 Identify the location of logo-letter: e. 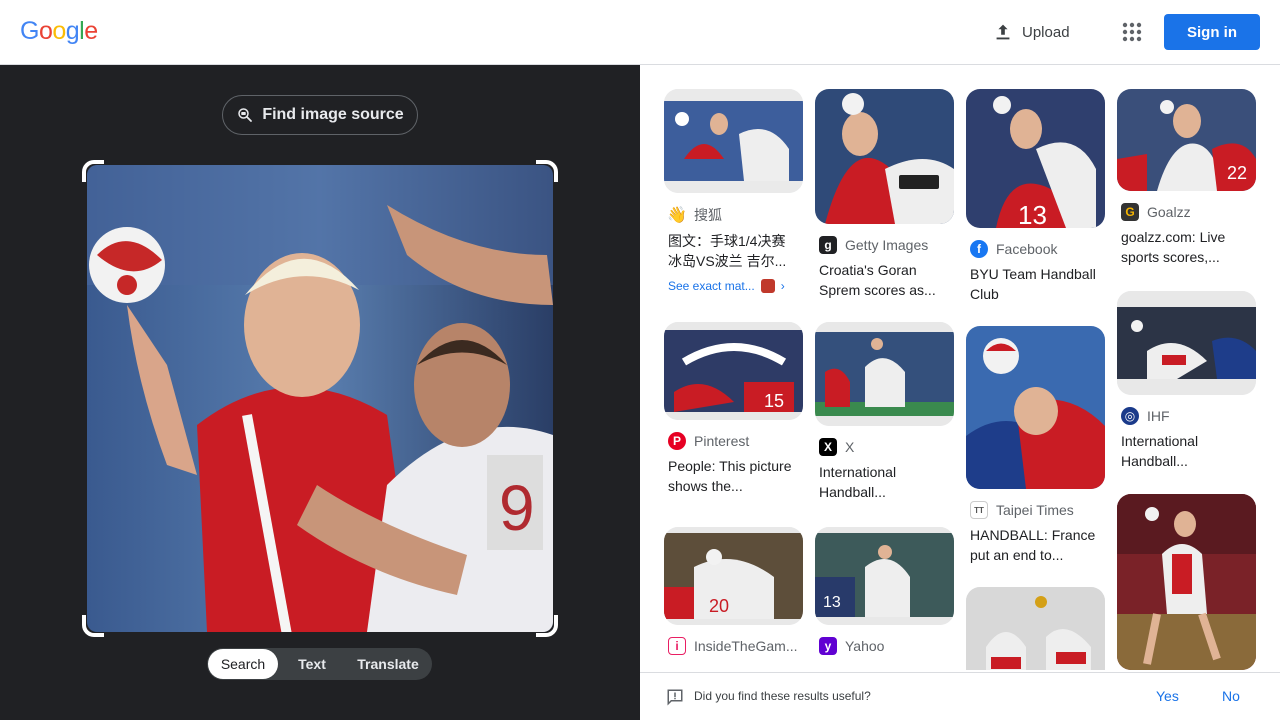
(91, 31).